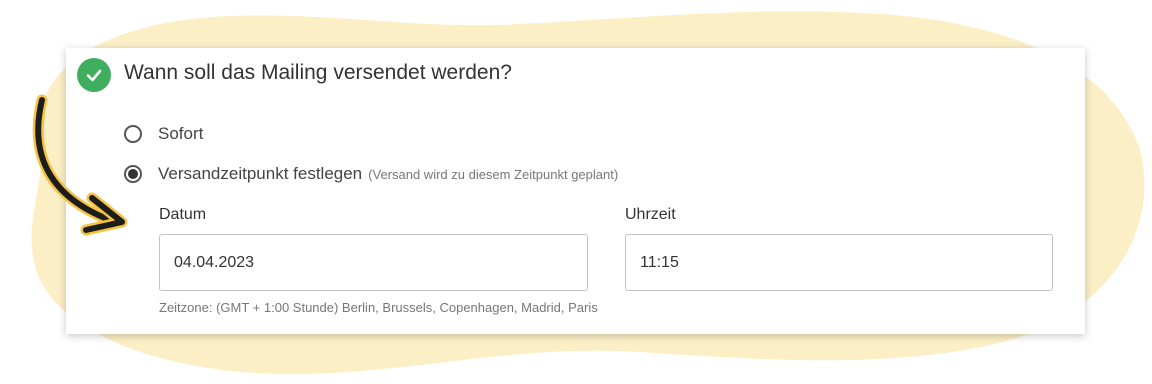  What do you see at coordinates (373, 262) in the screenshot?
I see `date-input` at bounding box center [373, 262].